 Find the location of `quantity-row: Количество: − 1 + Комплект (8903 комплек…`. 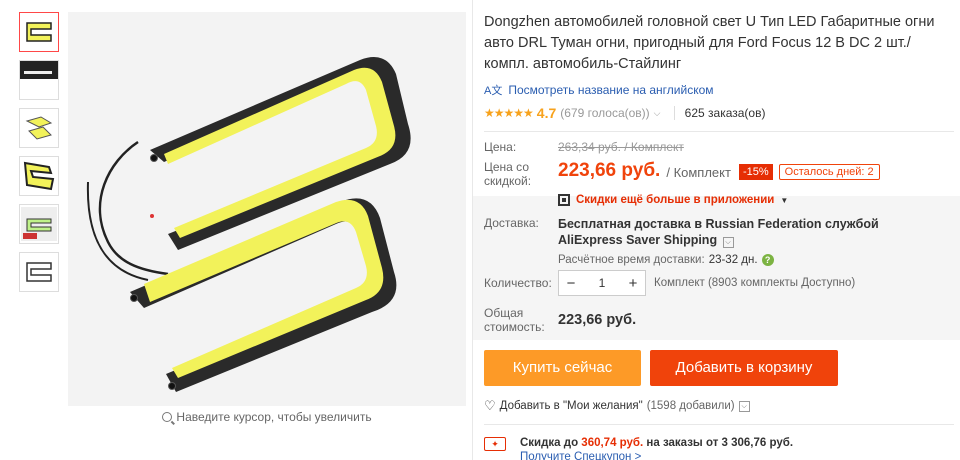

quantity-row: Количество: − 1 + Комплект (8903 комплек… is located at coordinates (669, 283).